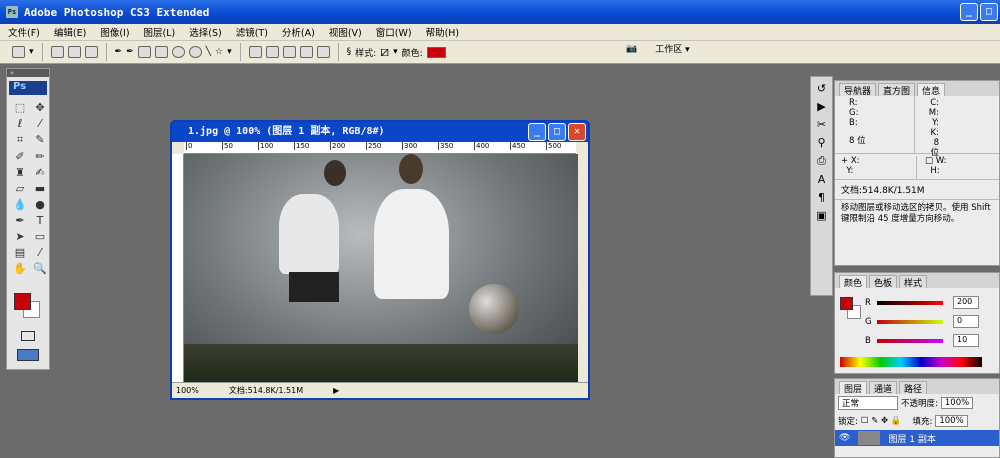  What do you see at coordinates (160, 32) in the screenshot?
I see `menu-layer: 图层(L)` at bounding box center [160, 32].